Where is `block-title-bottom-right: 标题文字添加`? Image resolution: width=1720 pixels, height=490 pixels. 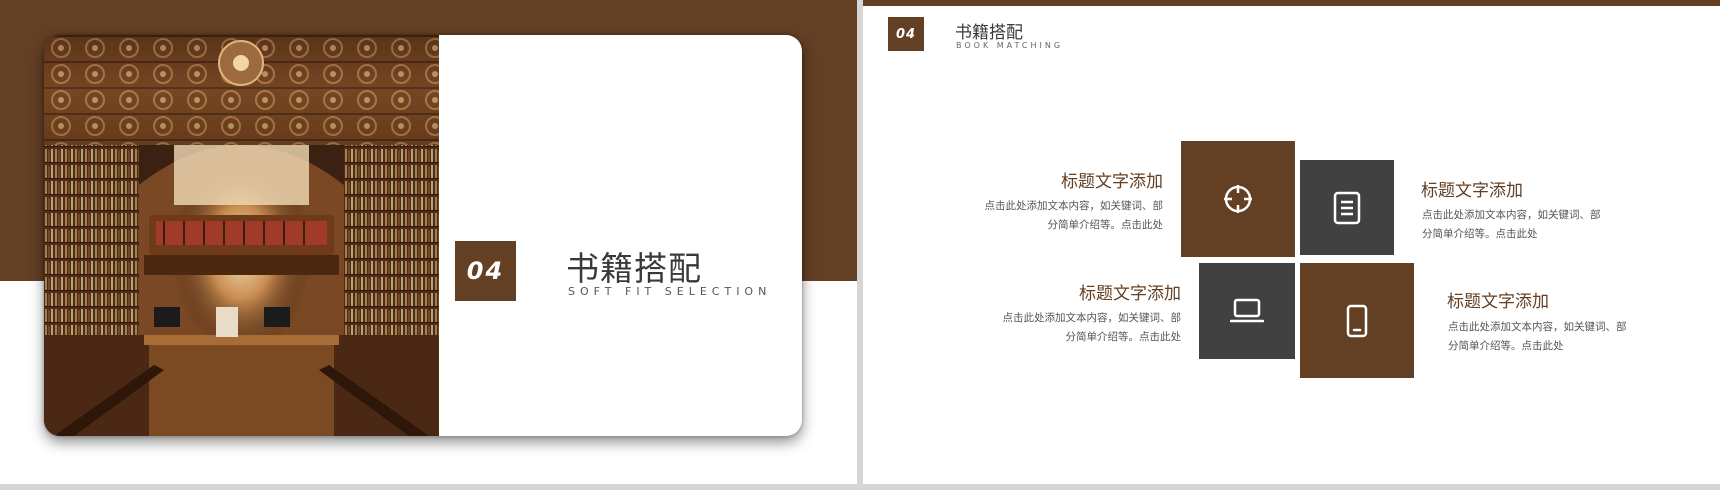 block-title-bottom-right: 标题文字添加 is located at coordinates (1498, 302).